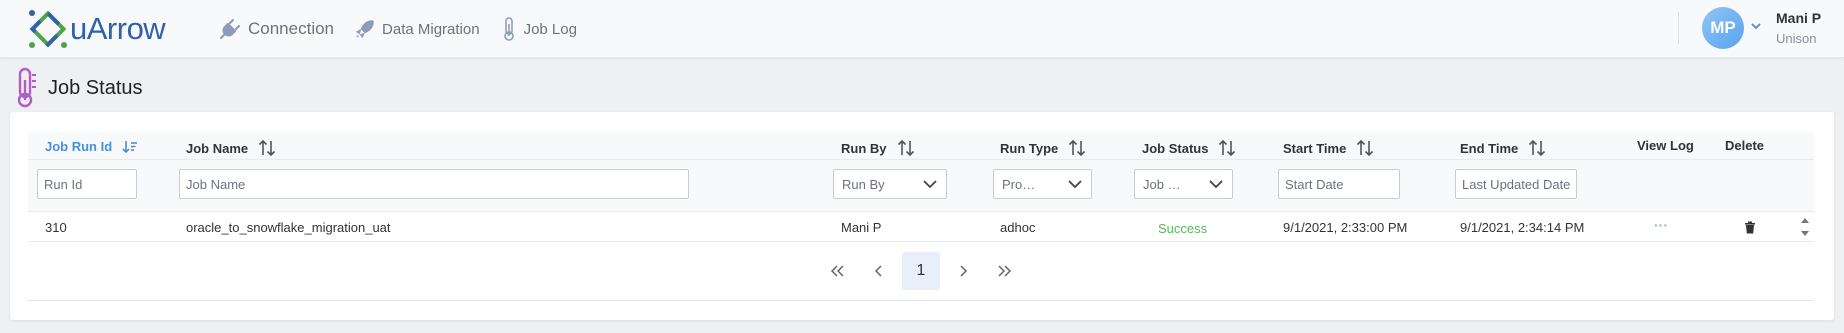  I want to click on column-label: Job Name, so click(217, 148).